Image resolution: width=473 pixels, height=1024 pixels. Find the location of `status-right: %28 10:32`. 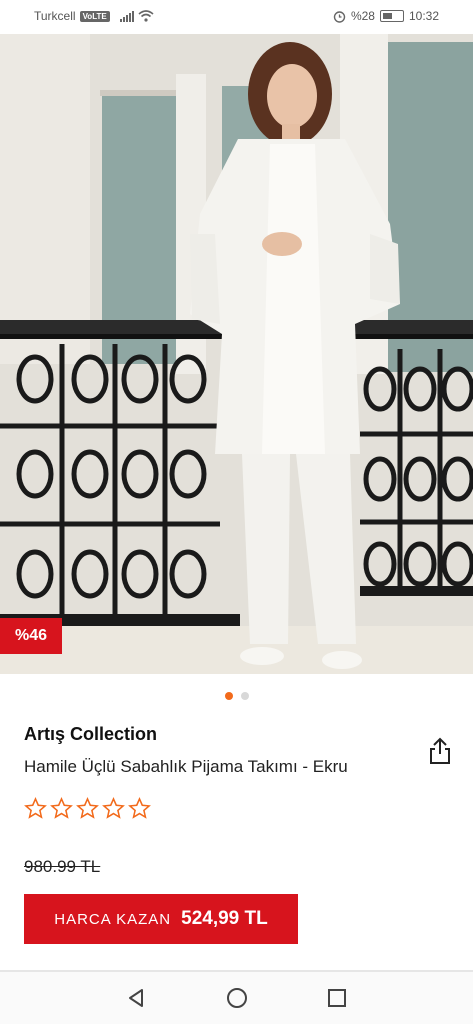

status-right: %28 10:32 is located at coordinates (386, 16).